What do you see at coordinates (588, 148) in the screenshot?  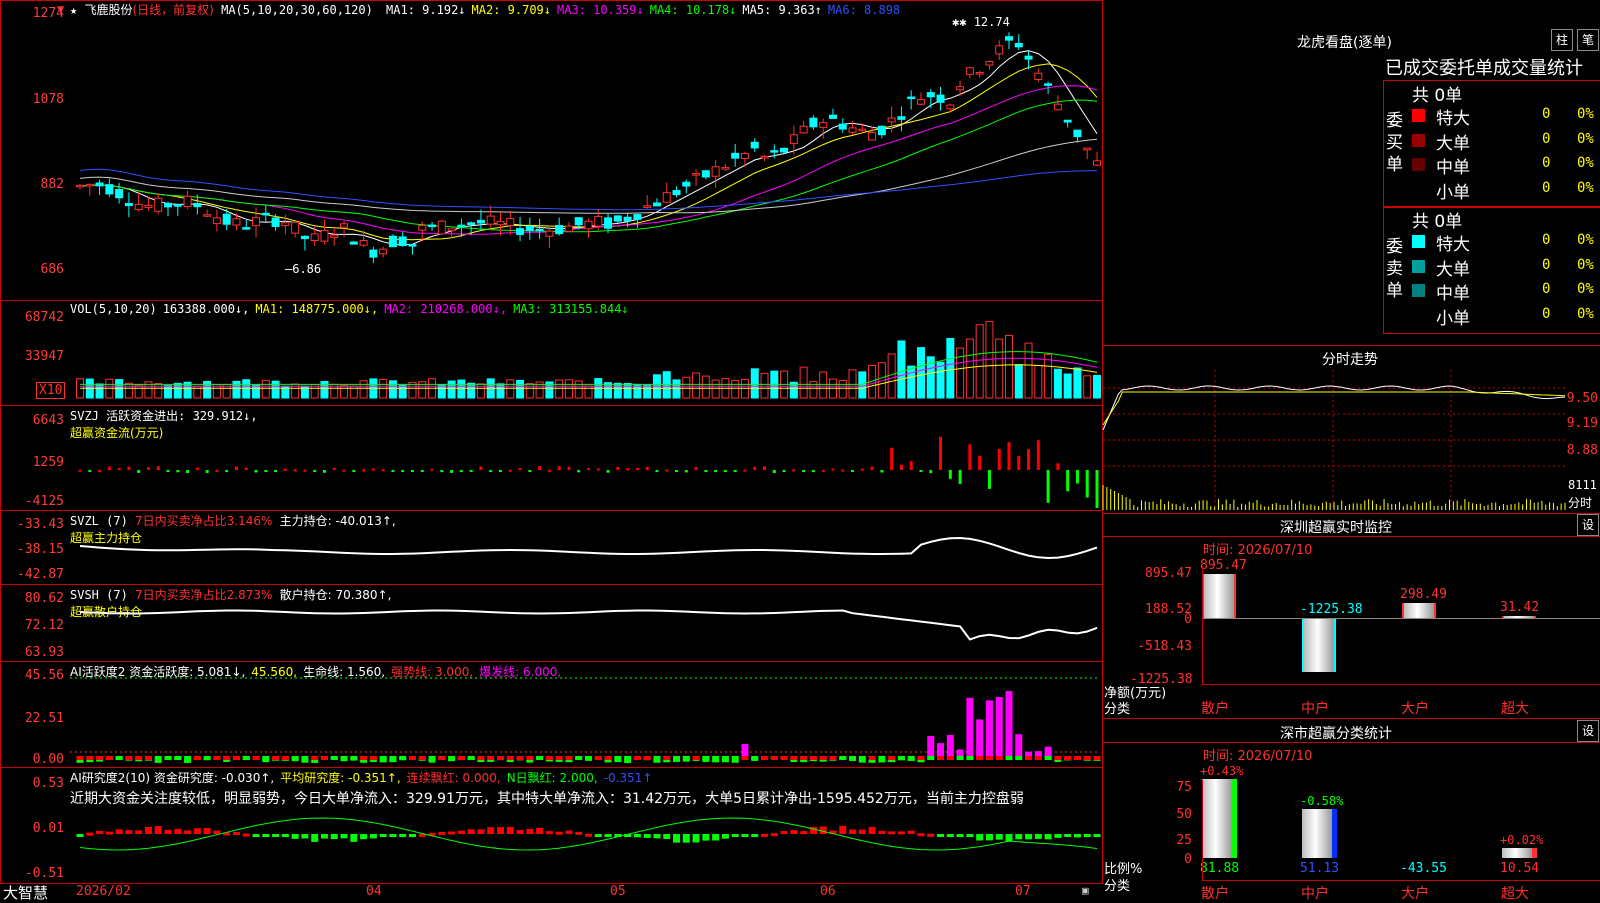 I see `ma-line` at bounding box center [588, 148].